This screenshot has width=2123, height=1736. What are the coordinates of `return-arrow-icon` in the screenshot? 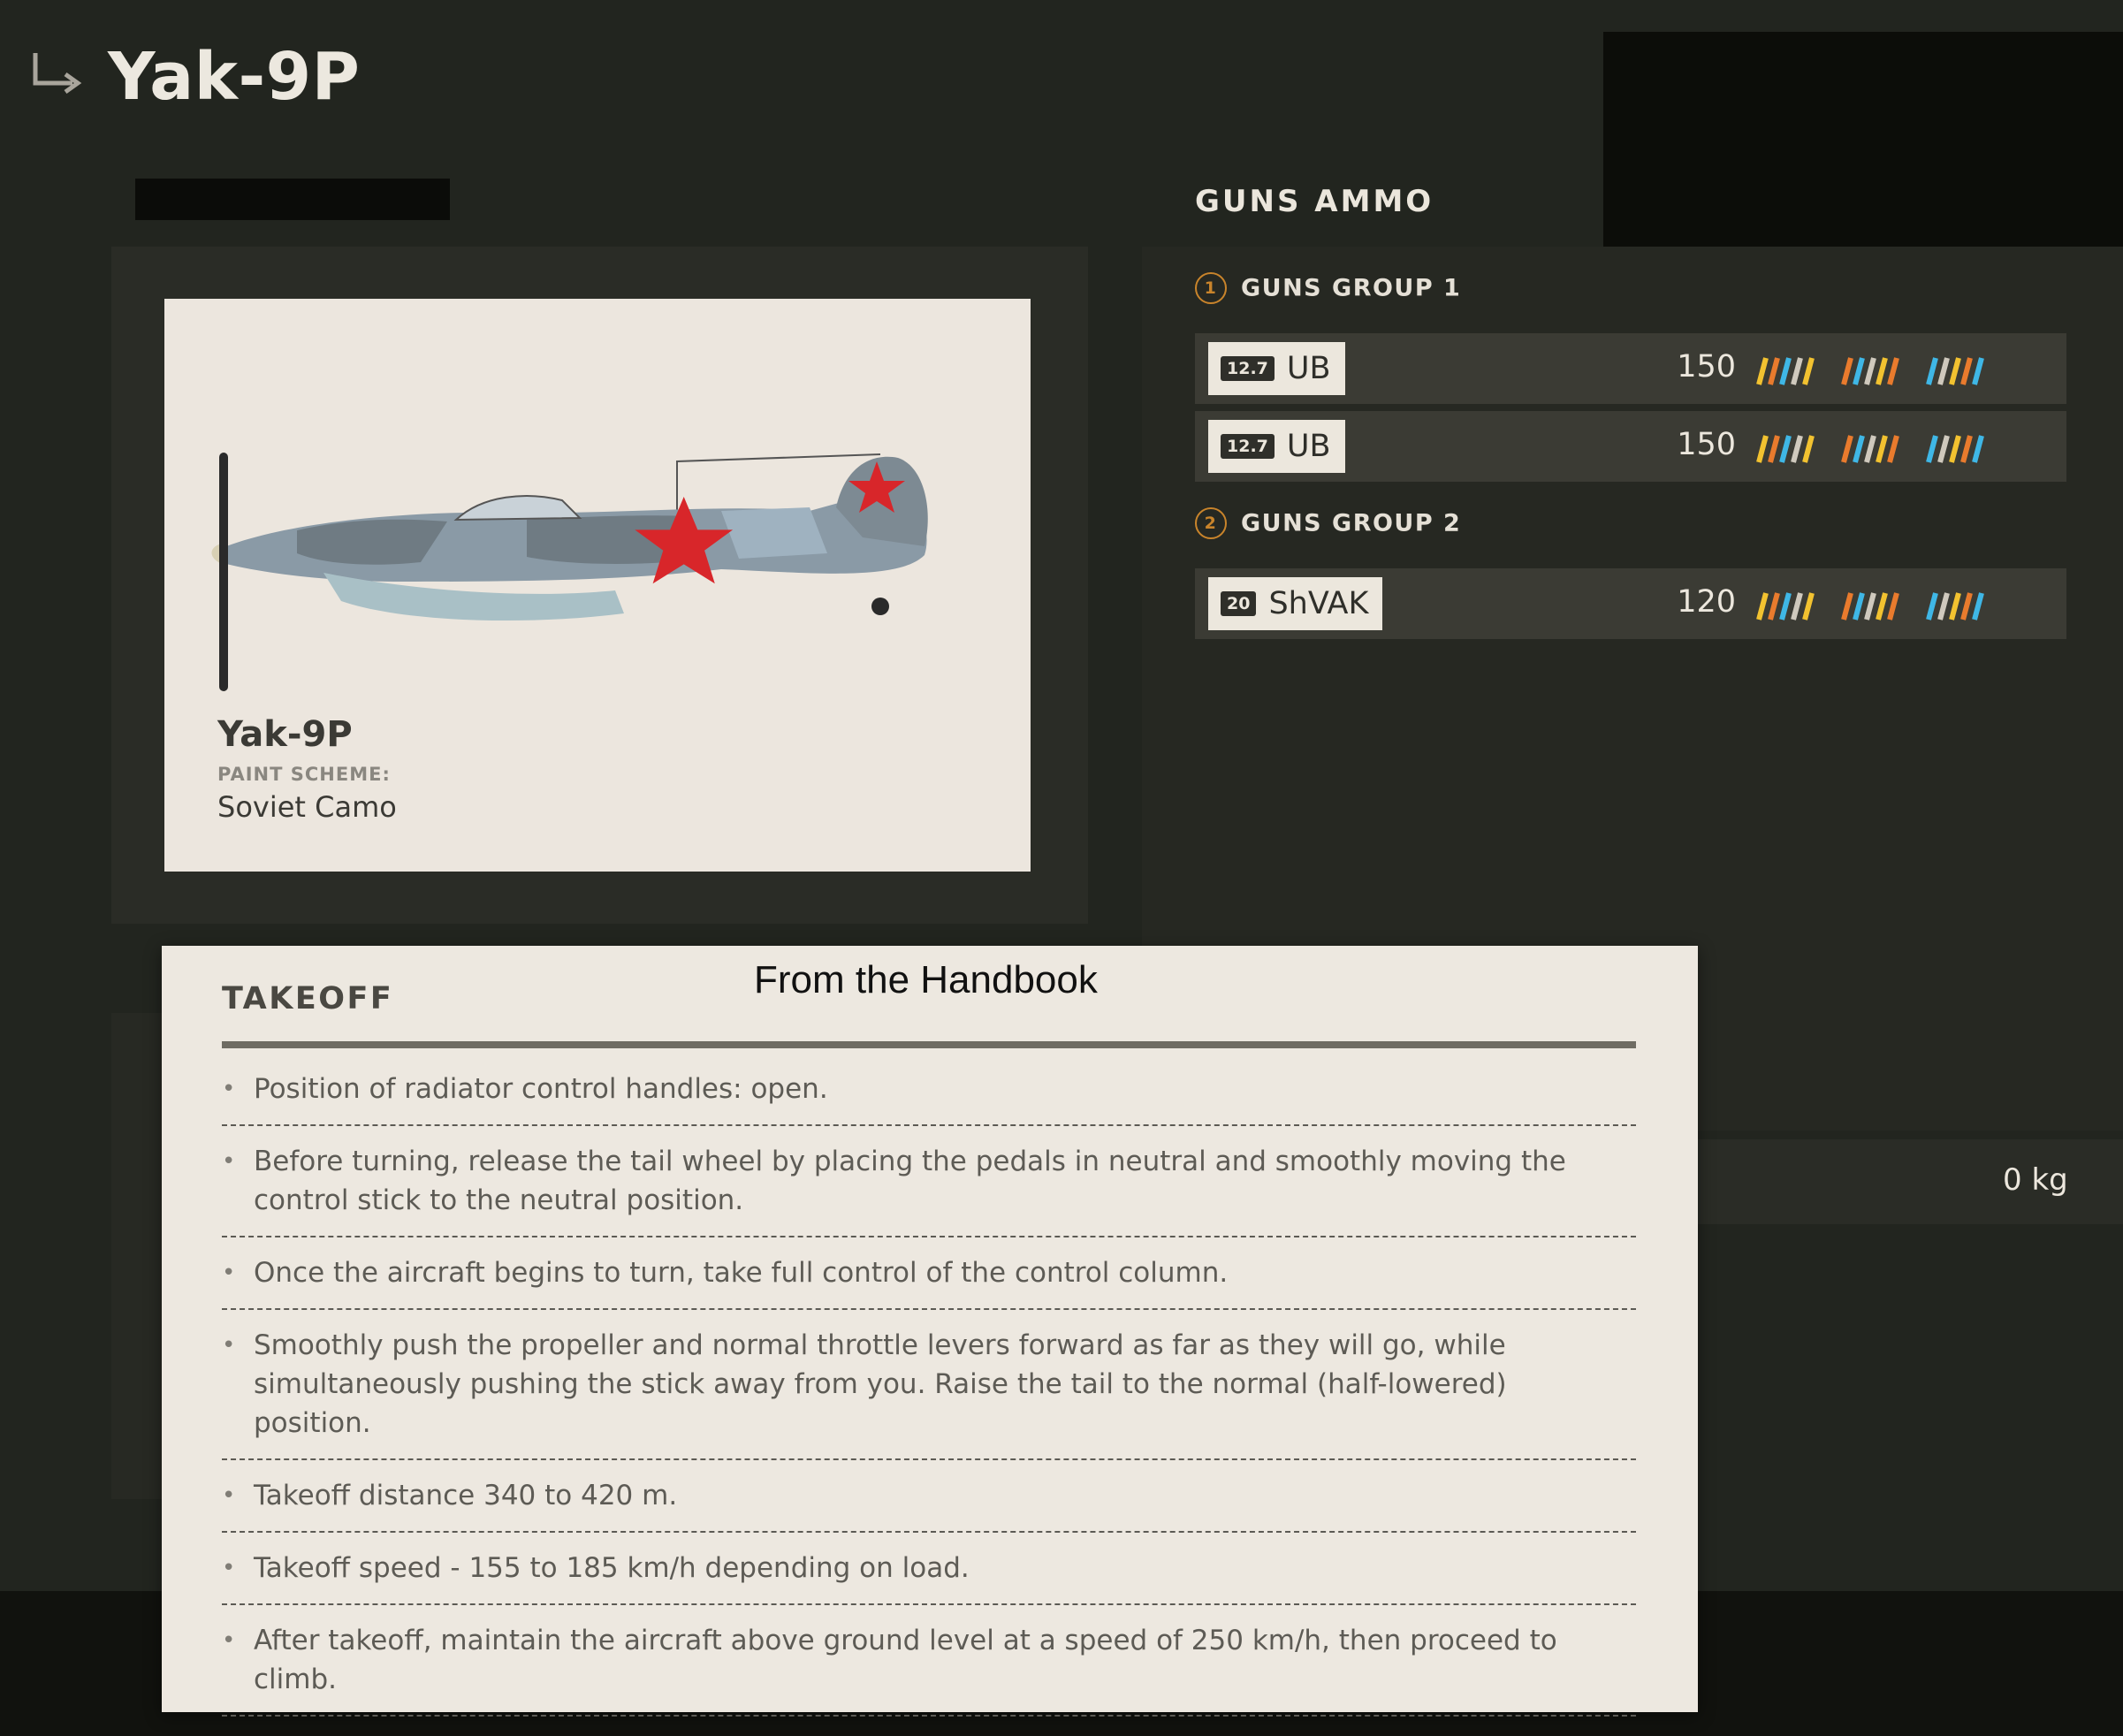 It's located at (57, 75).